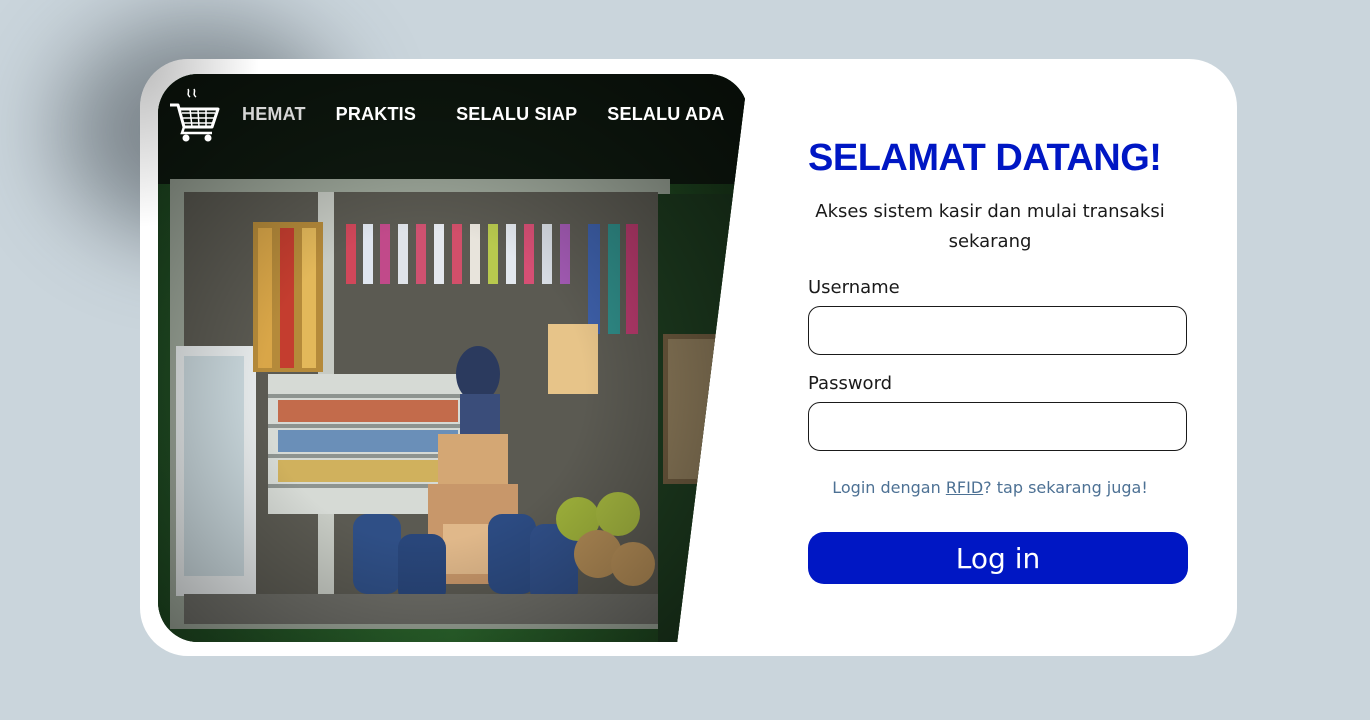 Image resolution: width=1370 pixels, height=720 pixels. Describe the element at coordinates (850, 383) in the screenshot. I see `password-label: Password` at that location.